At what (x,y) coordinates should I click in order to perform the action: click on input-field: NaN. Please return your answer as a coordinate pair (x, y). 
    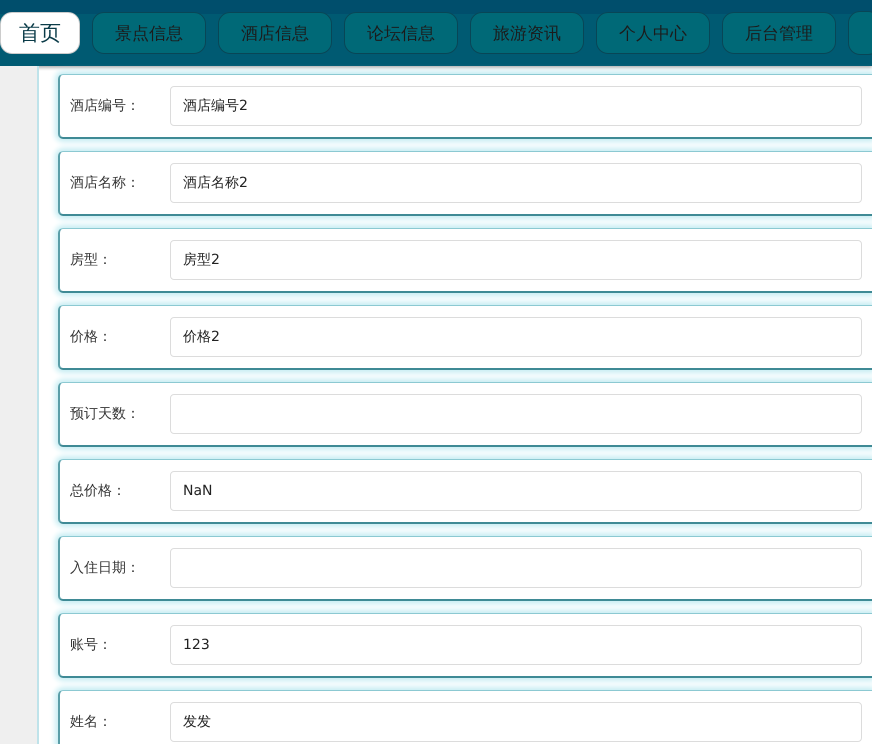
    Looking at the image, I should click on (516, 491).